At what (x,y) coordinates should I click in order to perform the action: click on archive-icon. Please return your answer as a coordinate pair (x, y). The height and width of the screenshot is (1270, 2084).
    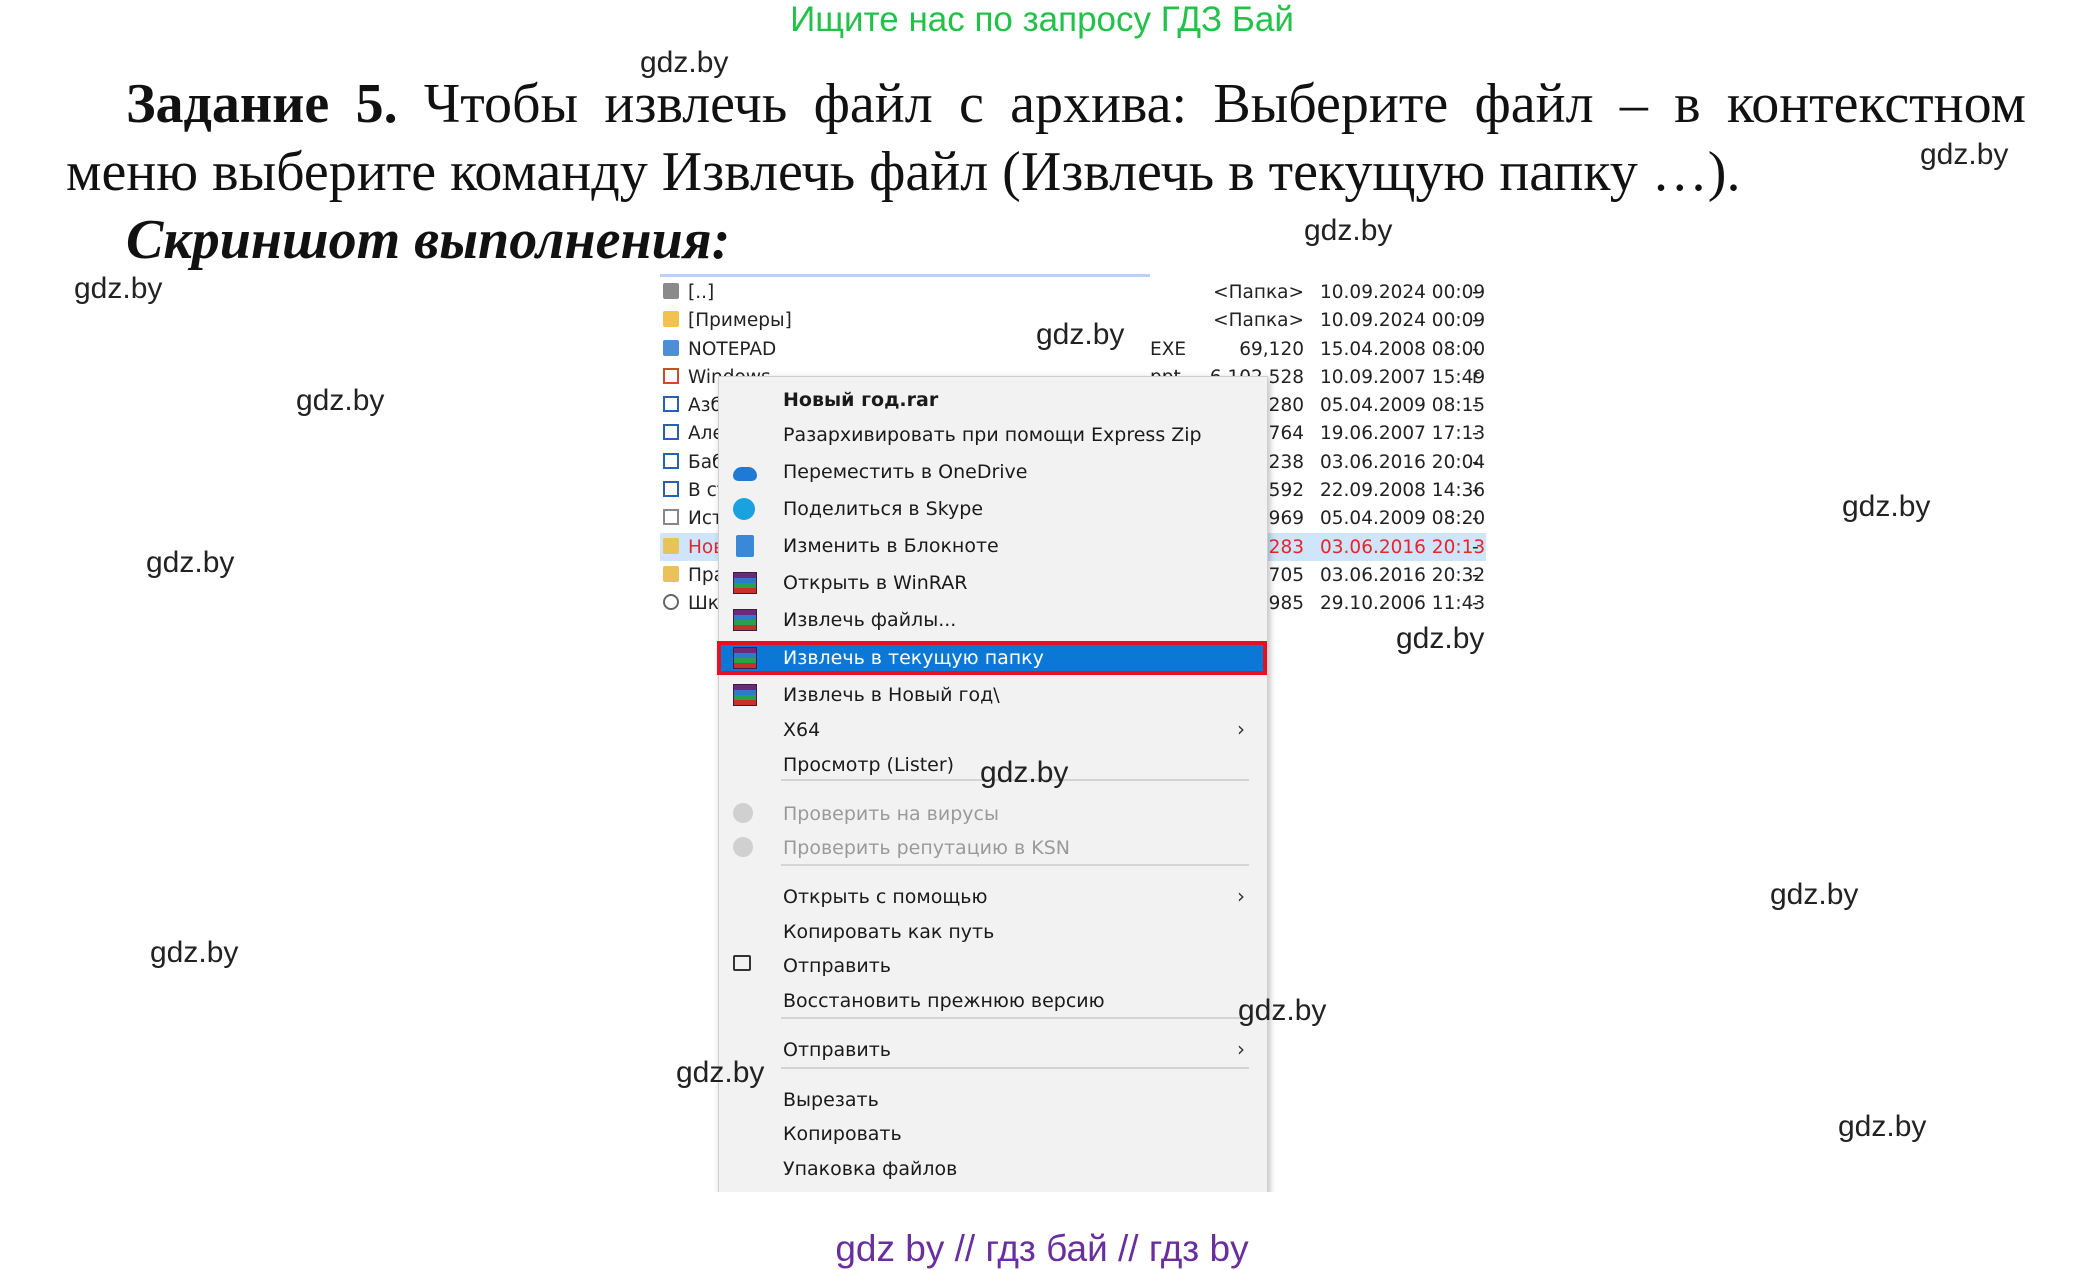
    Looking at the image, I should click on (671, 545).